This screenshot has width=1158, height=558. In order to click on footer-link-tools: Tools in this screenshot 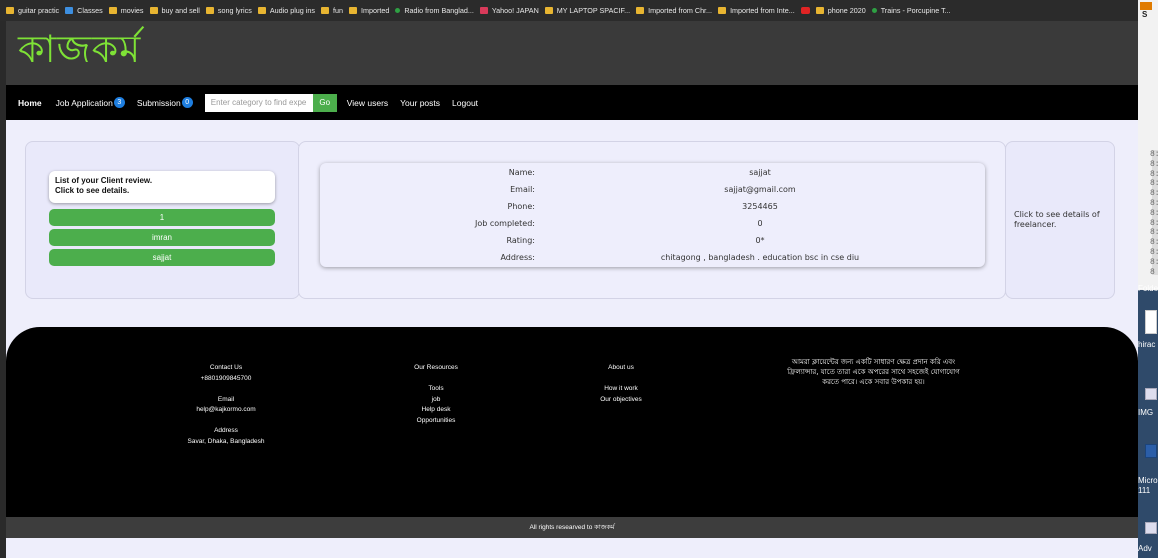, I will do `click(436, 389)`.